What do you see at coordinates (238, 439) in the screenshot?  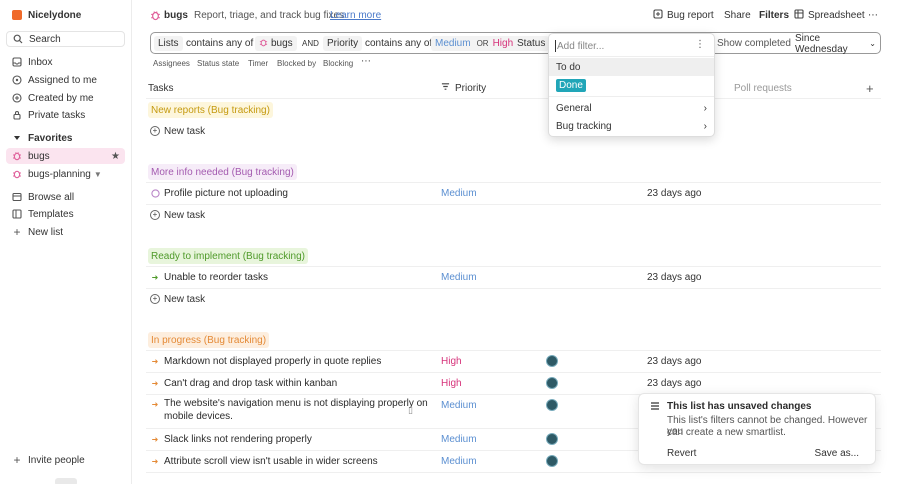 I see `task-name: Slack links not rendering properly` at bounding box center [238, 439].